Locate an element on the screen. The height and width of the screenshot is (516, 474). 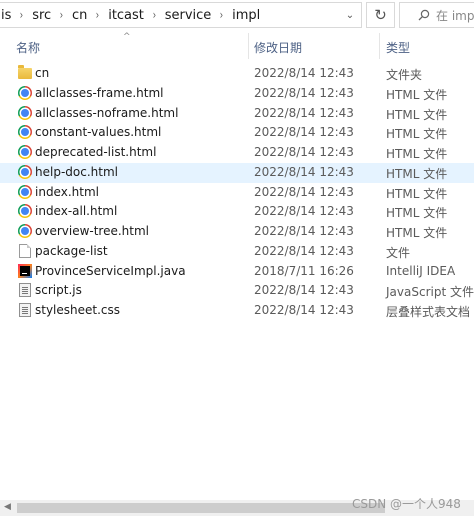
file-row-help-doc: help-doc.html 2022/8/14 12:43 HTML 文件 is located at coordinates (237, 172).